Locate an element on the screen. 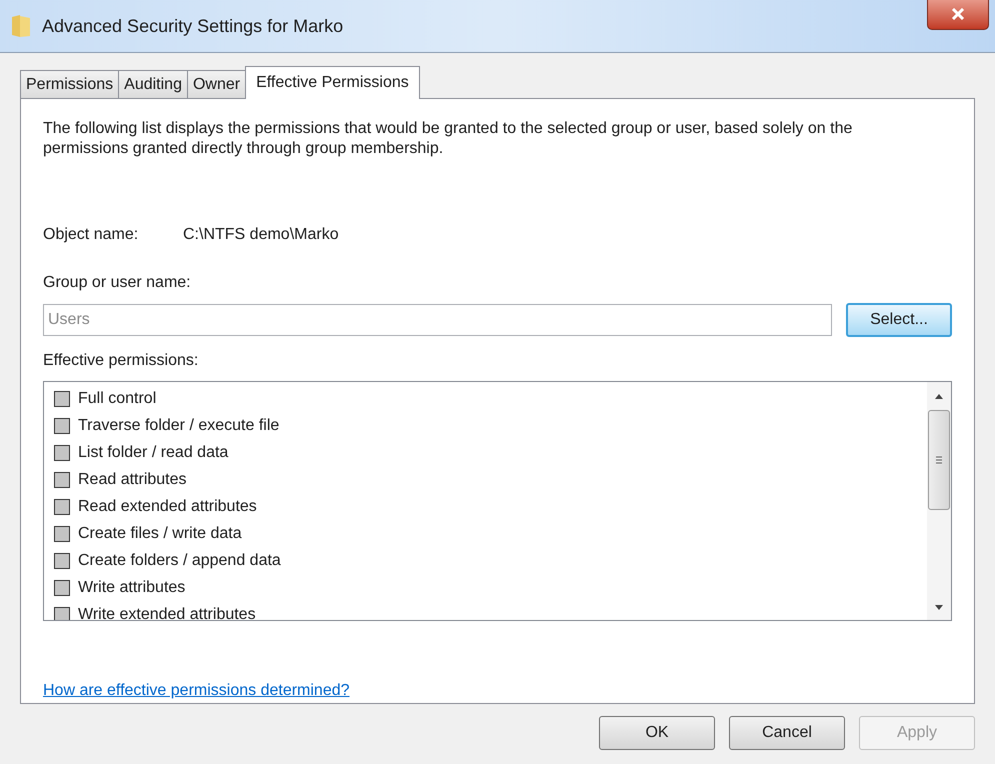  object-name-value: C:\NTFS demo\Marko is located at coordinates (261, 235).